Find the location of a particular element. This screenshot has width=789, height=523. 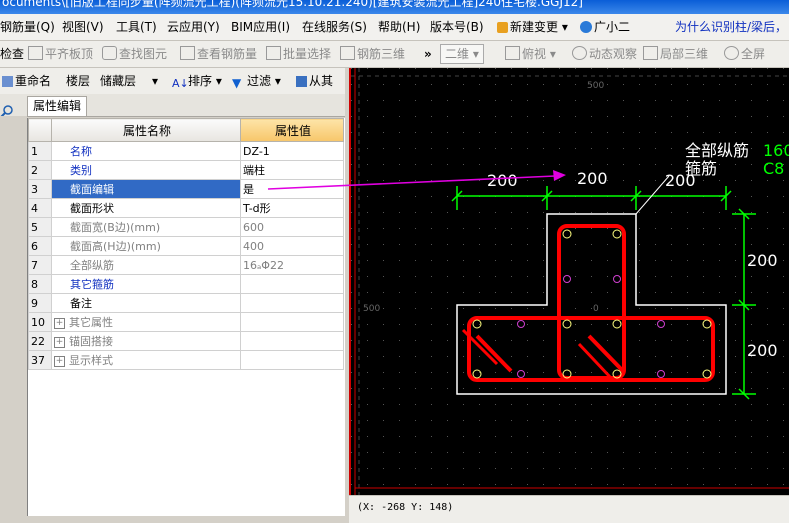

arrow-head-icon is located at coordinates (559, 175).